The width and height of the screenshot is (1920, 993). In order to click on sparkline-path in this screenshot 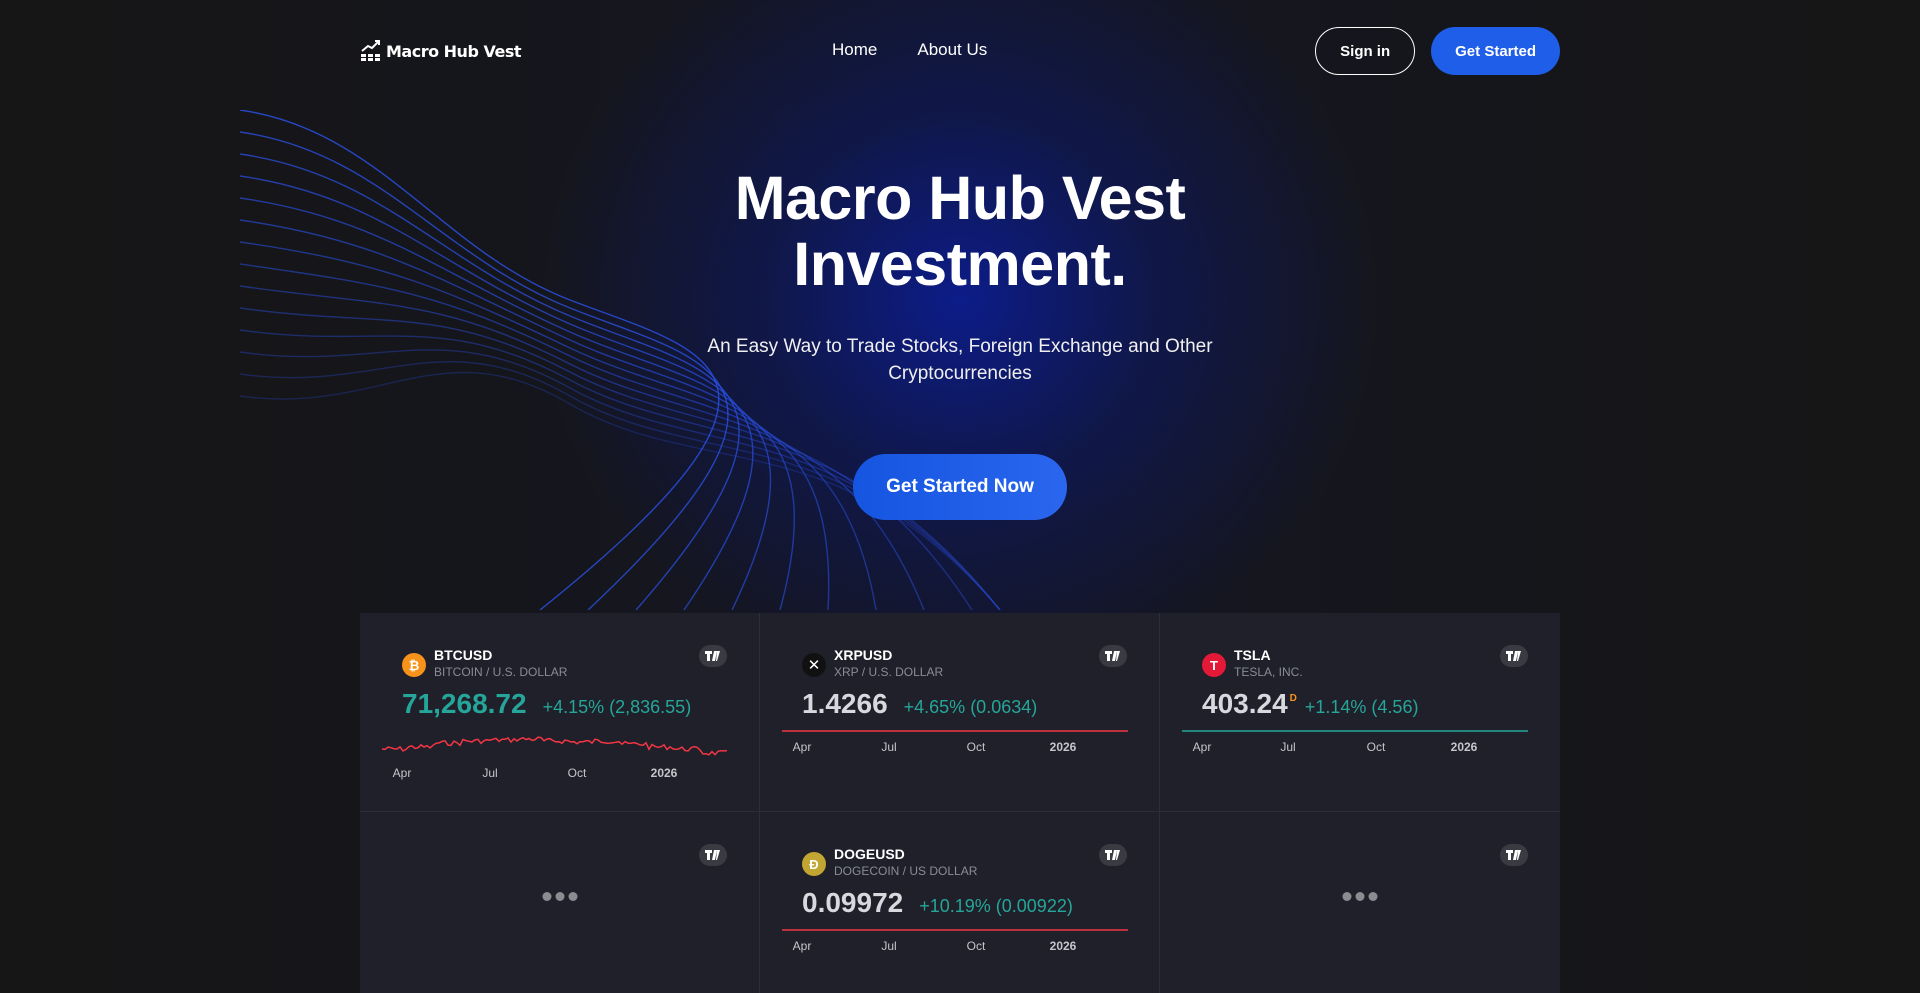, I will do `click(555, 746)`.